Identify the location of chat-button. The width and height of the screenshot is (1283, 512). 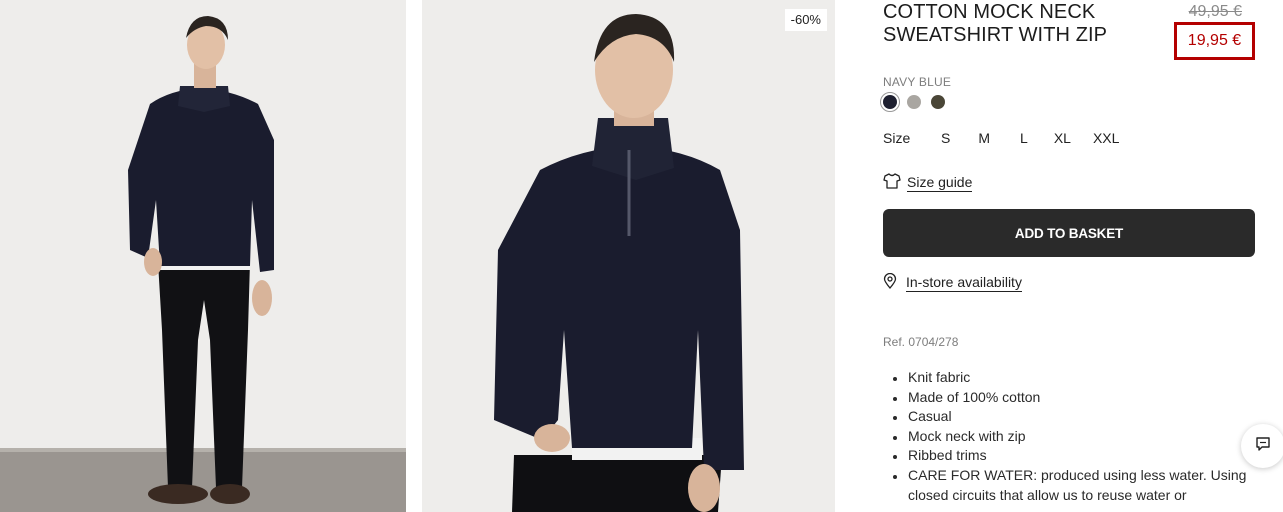
(1262, 446).